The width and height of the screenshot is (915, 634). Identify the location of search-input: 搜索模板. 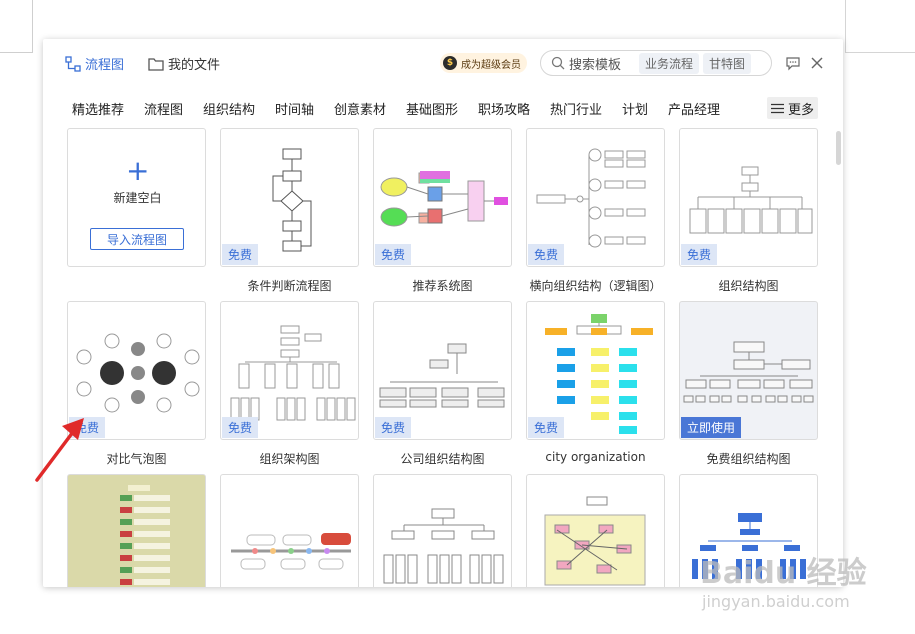
(604, 63).